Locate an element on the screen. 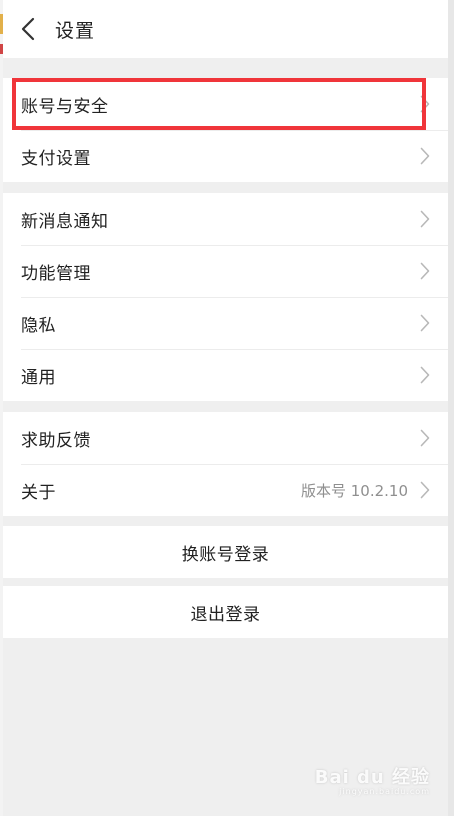  version-number: 版本号 10.2.10 is located at coordinates (354, 490).